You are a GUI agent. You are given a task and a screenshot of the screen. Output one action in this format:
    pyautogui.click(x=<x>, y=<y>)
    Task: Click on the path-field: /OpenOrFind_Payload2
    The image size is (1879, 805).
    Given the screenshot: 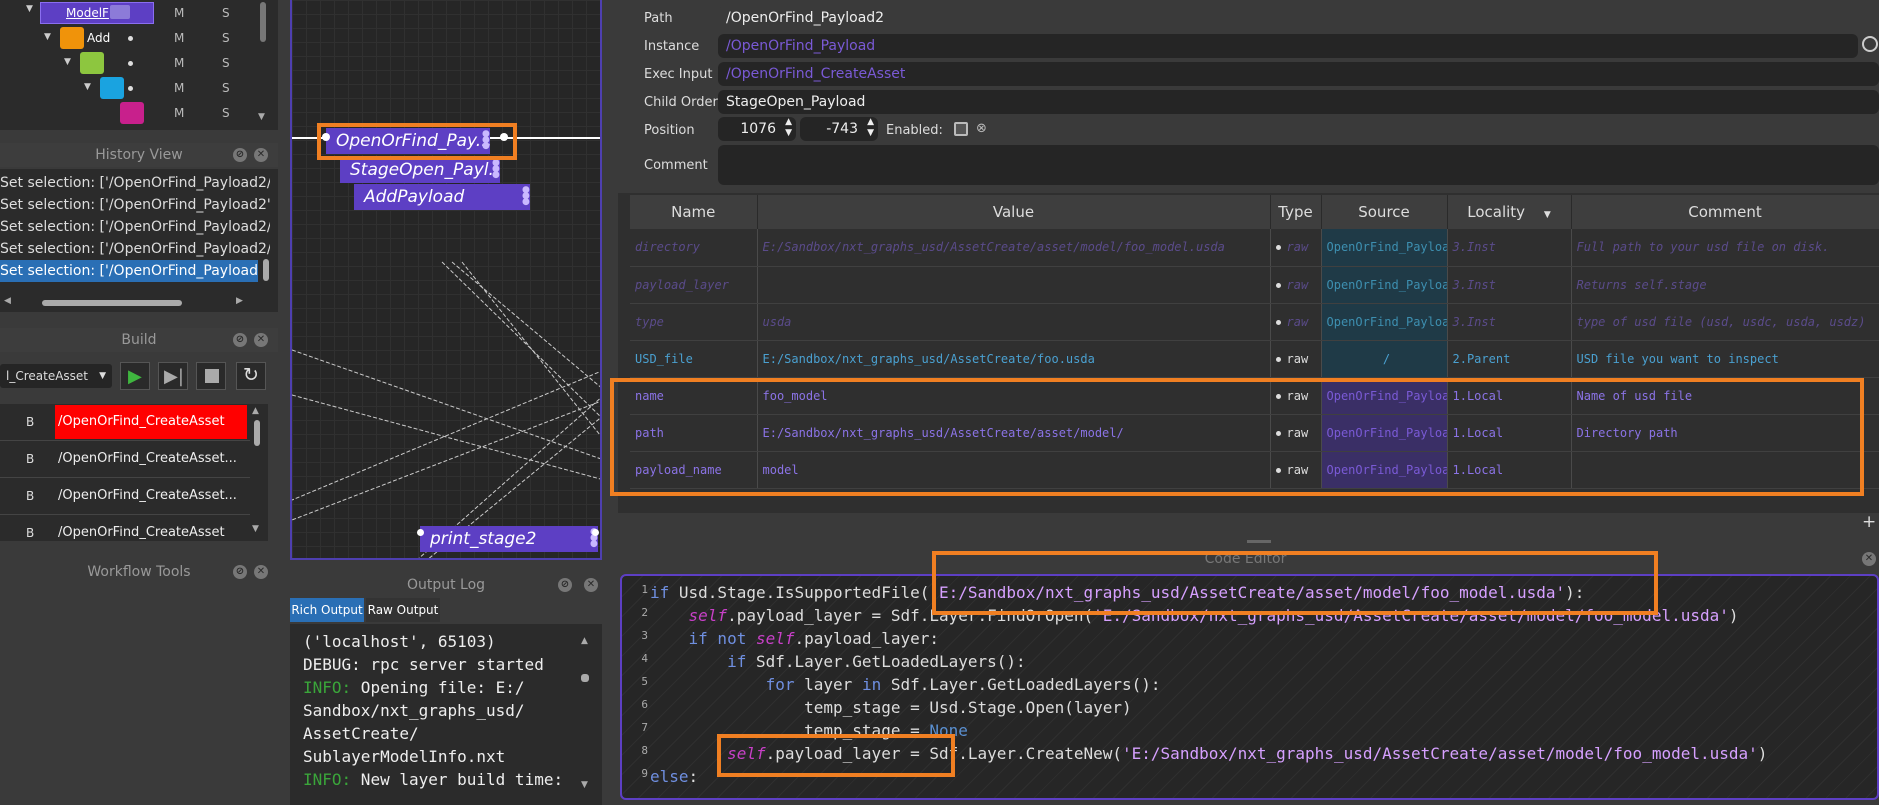 What is the action you would take?
    pyautogui.click(x=1298, y=18)
    